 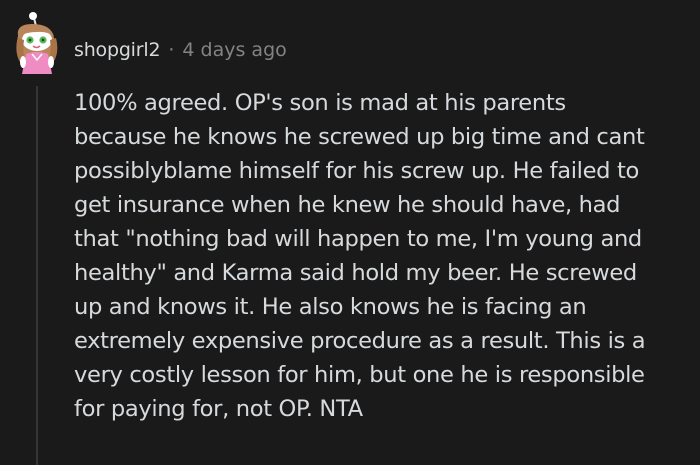 What do you see at coordinates (234, 50) in the screenshot?
I see `timestamp-link: 4 days ago` at bounding box center [234, 50].